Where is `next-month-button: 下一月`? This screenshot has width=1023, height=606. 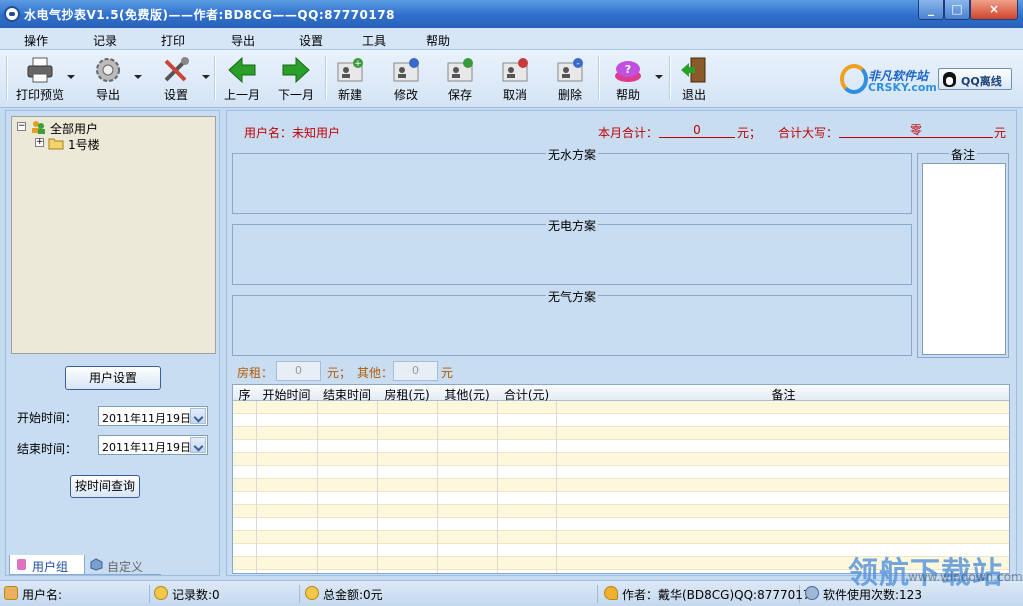 next-month-button: 下一月 is located at coordinates (296, 79).